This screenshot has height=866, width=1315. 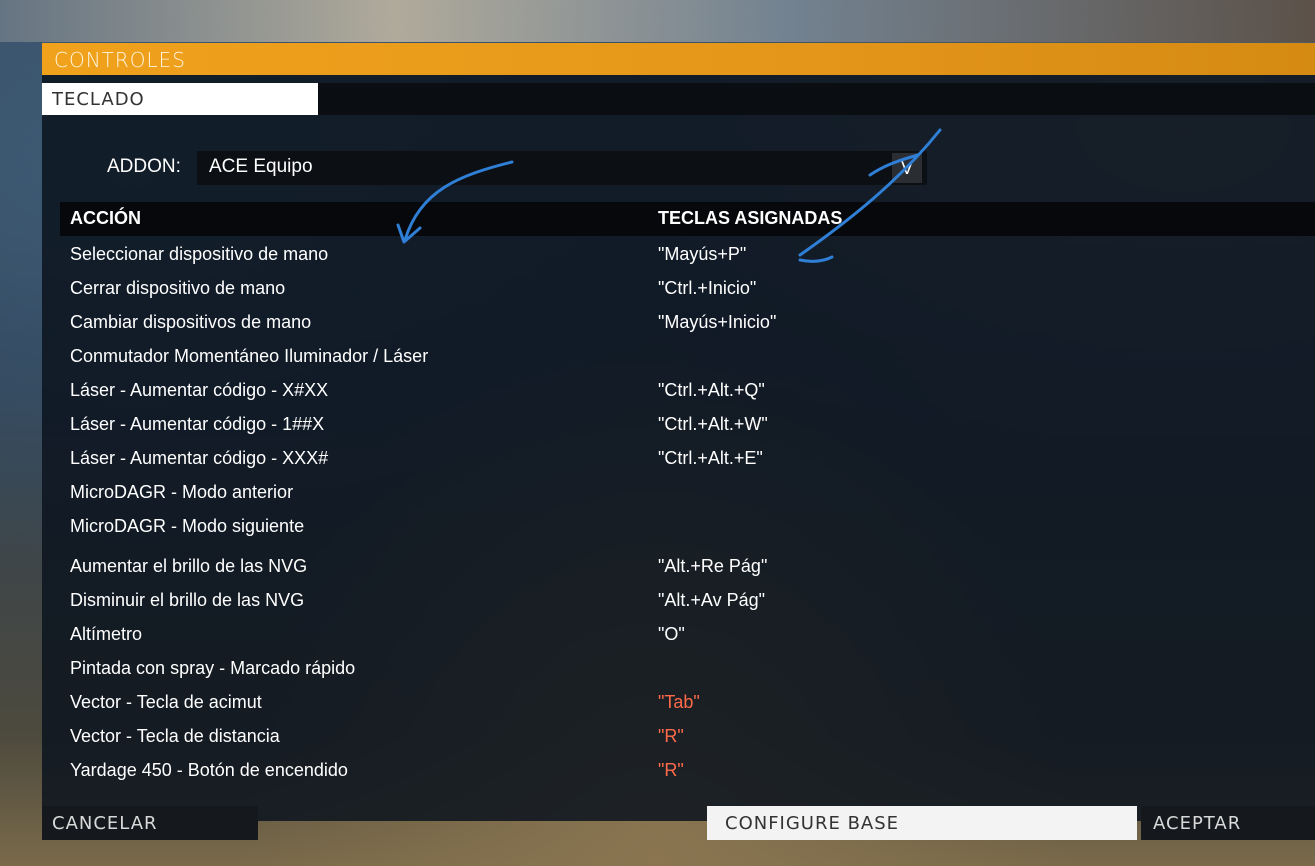 I want to click on annotation-arrow-icon, so click(x=870, y=192).